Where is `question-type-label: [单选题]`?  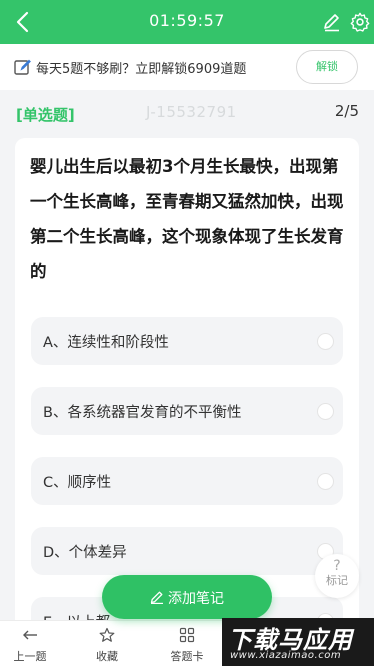
question-type-label: [单选题] is located at coordinates (45, 115).